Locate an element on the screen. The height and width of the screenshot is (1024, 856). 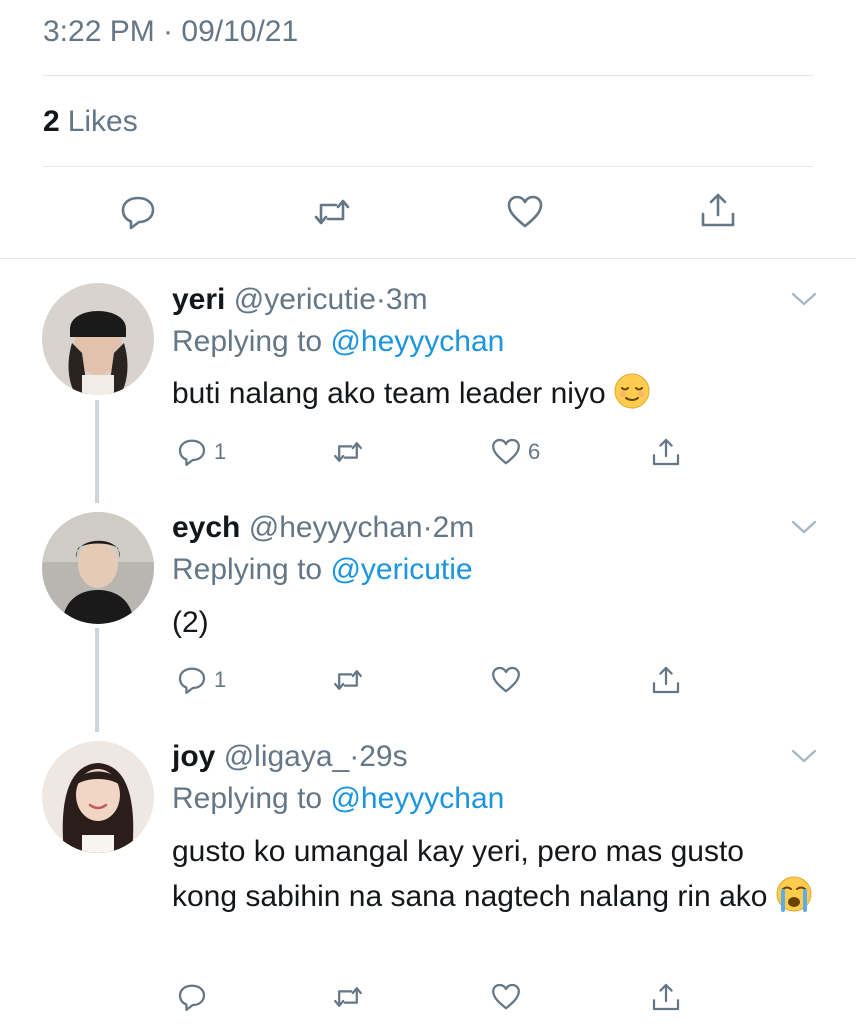
tweet-header: yeri @yericutie·3m is located at coordinates (300, 300).